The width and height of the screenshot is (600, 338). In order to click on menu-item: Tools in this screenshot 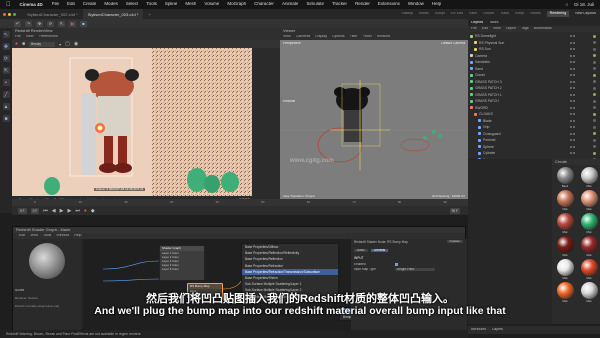, I will do `click(151, 4)`.